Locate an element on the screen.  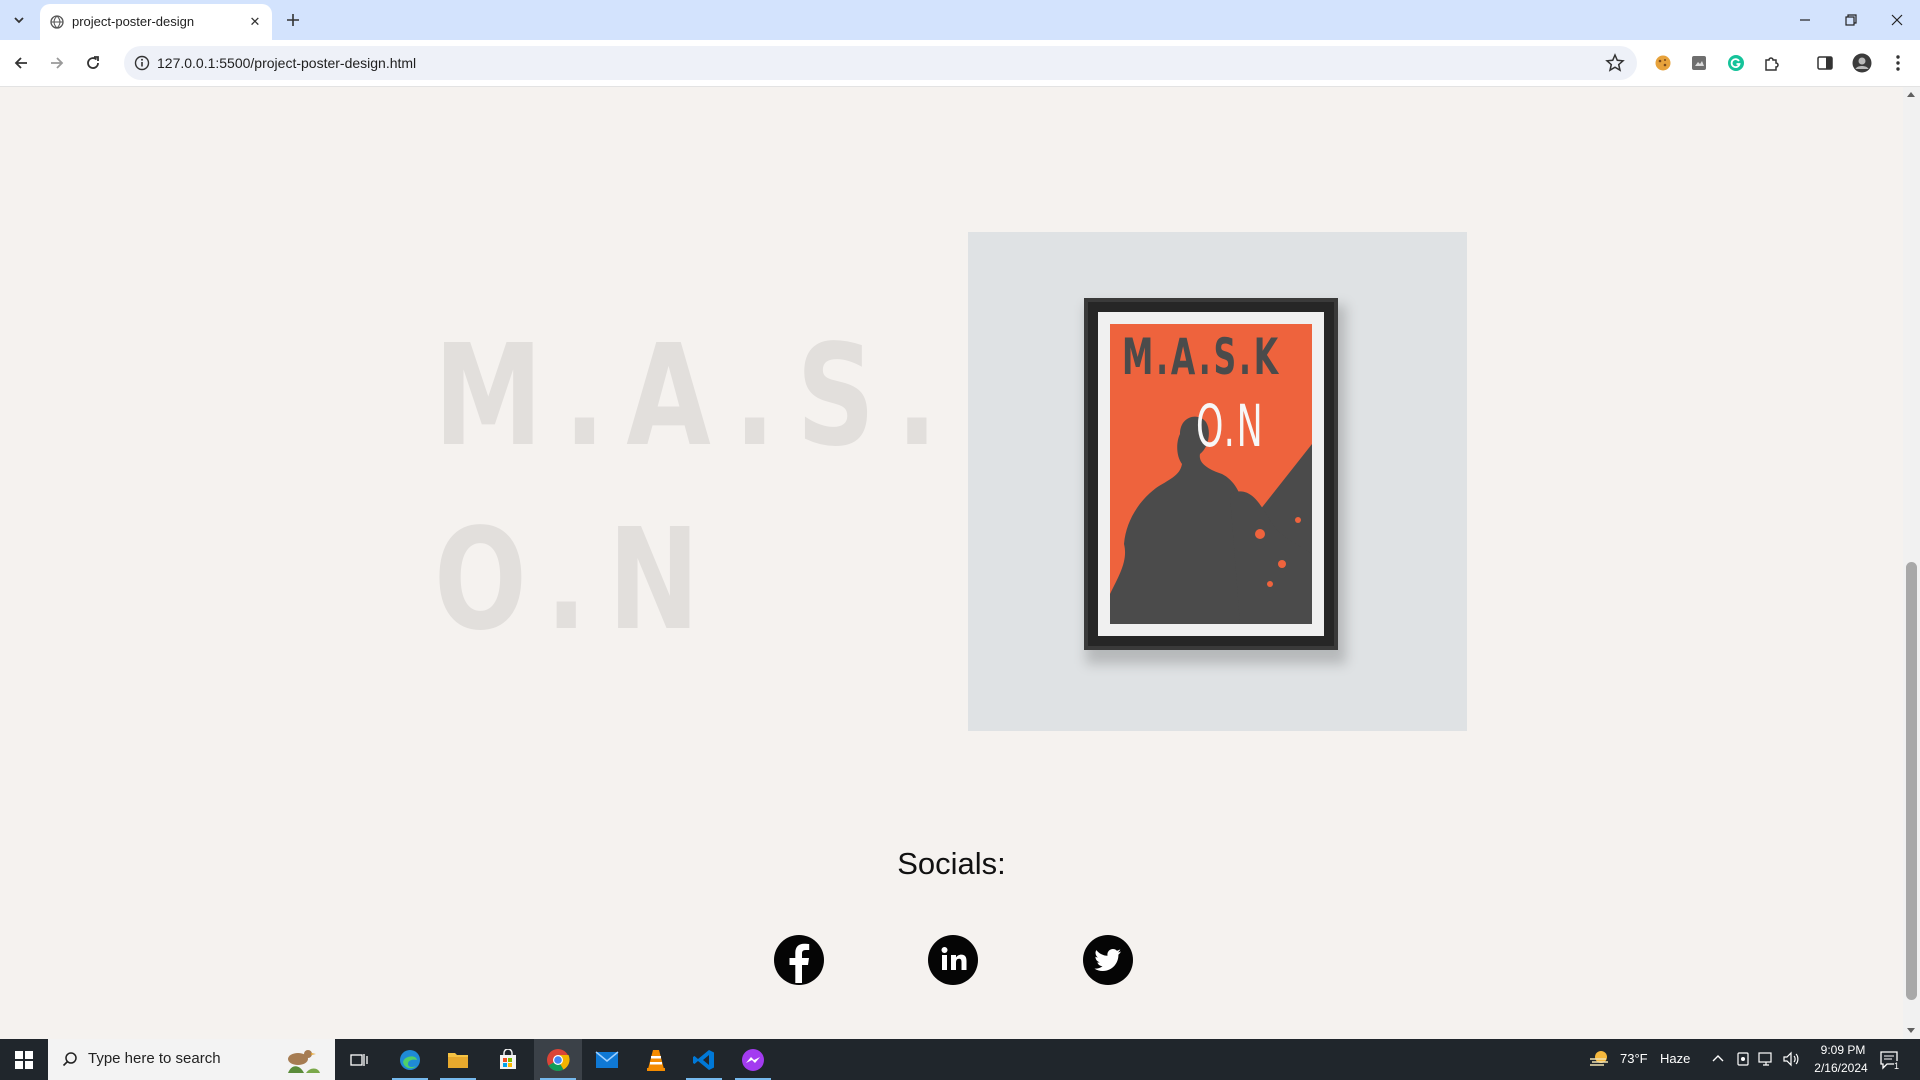
vscode-icon is located at coordinates (703, 1059).